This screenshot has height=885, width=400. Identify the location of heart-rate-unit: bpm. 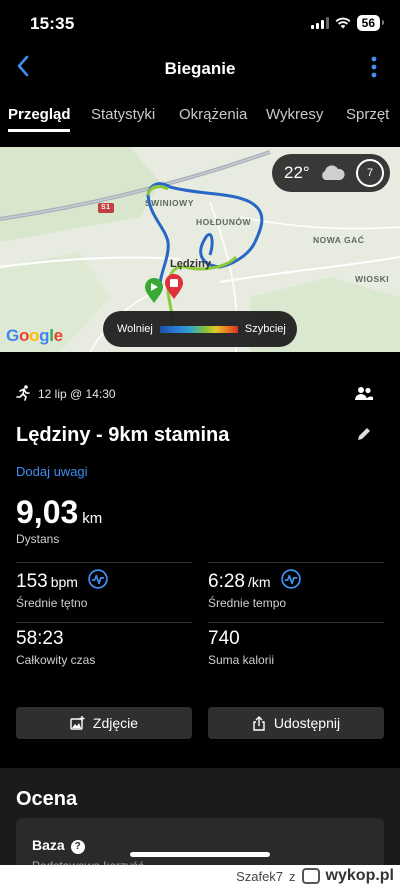
(64, 582).